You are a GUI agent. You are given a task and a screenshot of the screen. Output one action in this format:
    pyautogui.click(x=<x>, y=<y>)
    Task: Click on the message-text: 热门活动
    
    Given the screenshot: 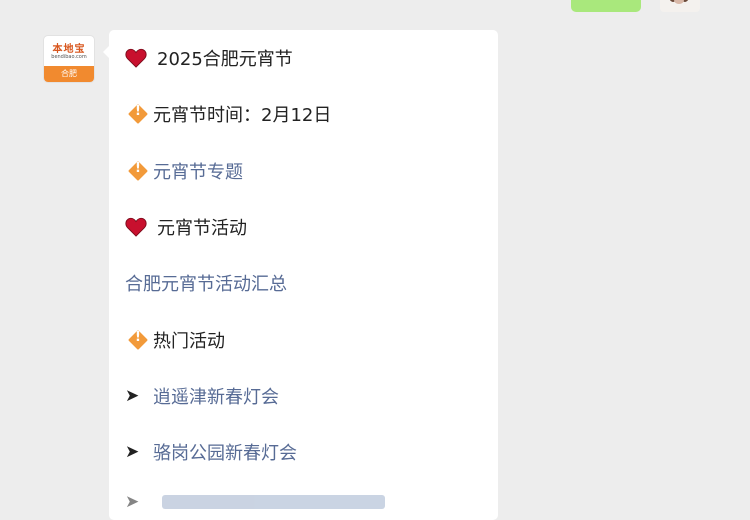 What is the action you would take?
    pyautogui.click(x=189, y=341)
    